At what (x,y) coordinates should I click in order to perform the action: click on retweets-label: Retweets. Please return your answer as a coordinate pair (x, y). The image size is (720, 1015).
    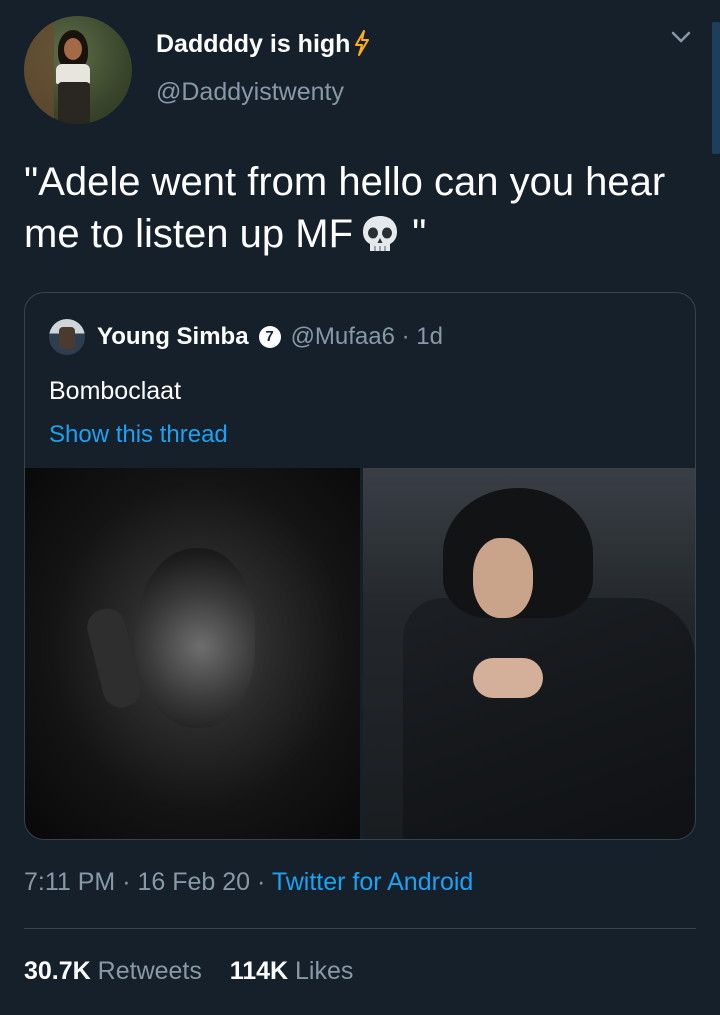
    Looking at the image, I should click on (146, 971).